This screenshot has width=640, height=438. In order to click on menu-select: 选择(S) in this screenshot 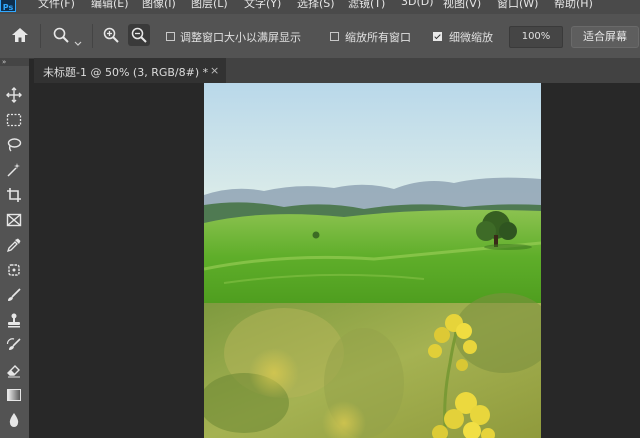, I will do `click(316, 5)`.